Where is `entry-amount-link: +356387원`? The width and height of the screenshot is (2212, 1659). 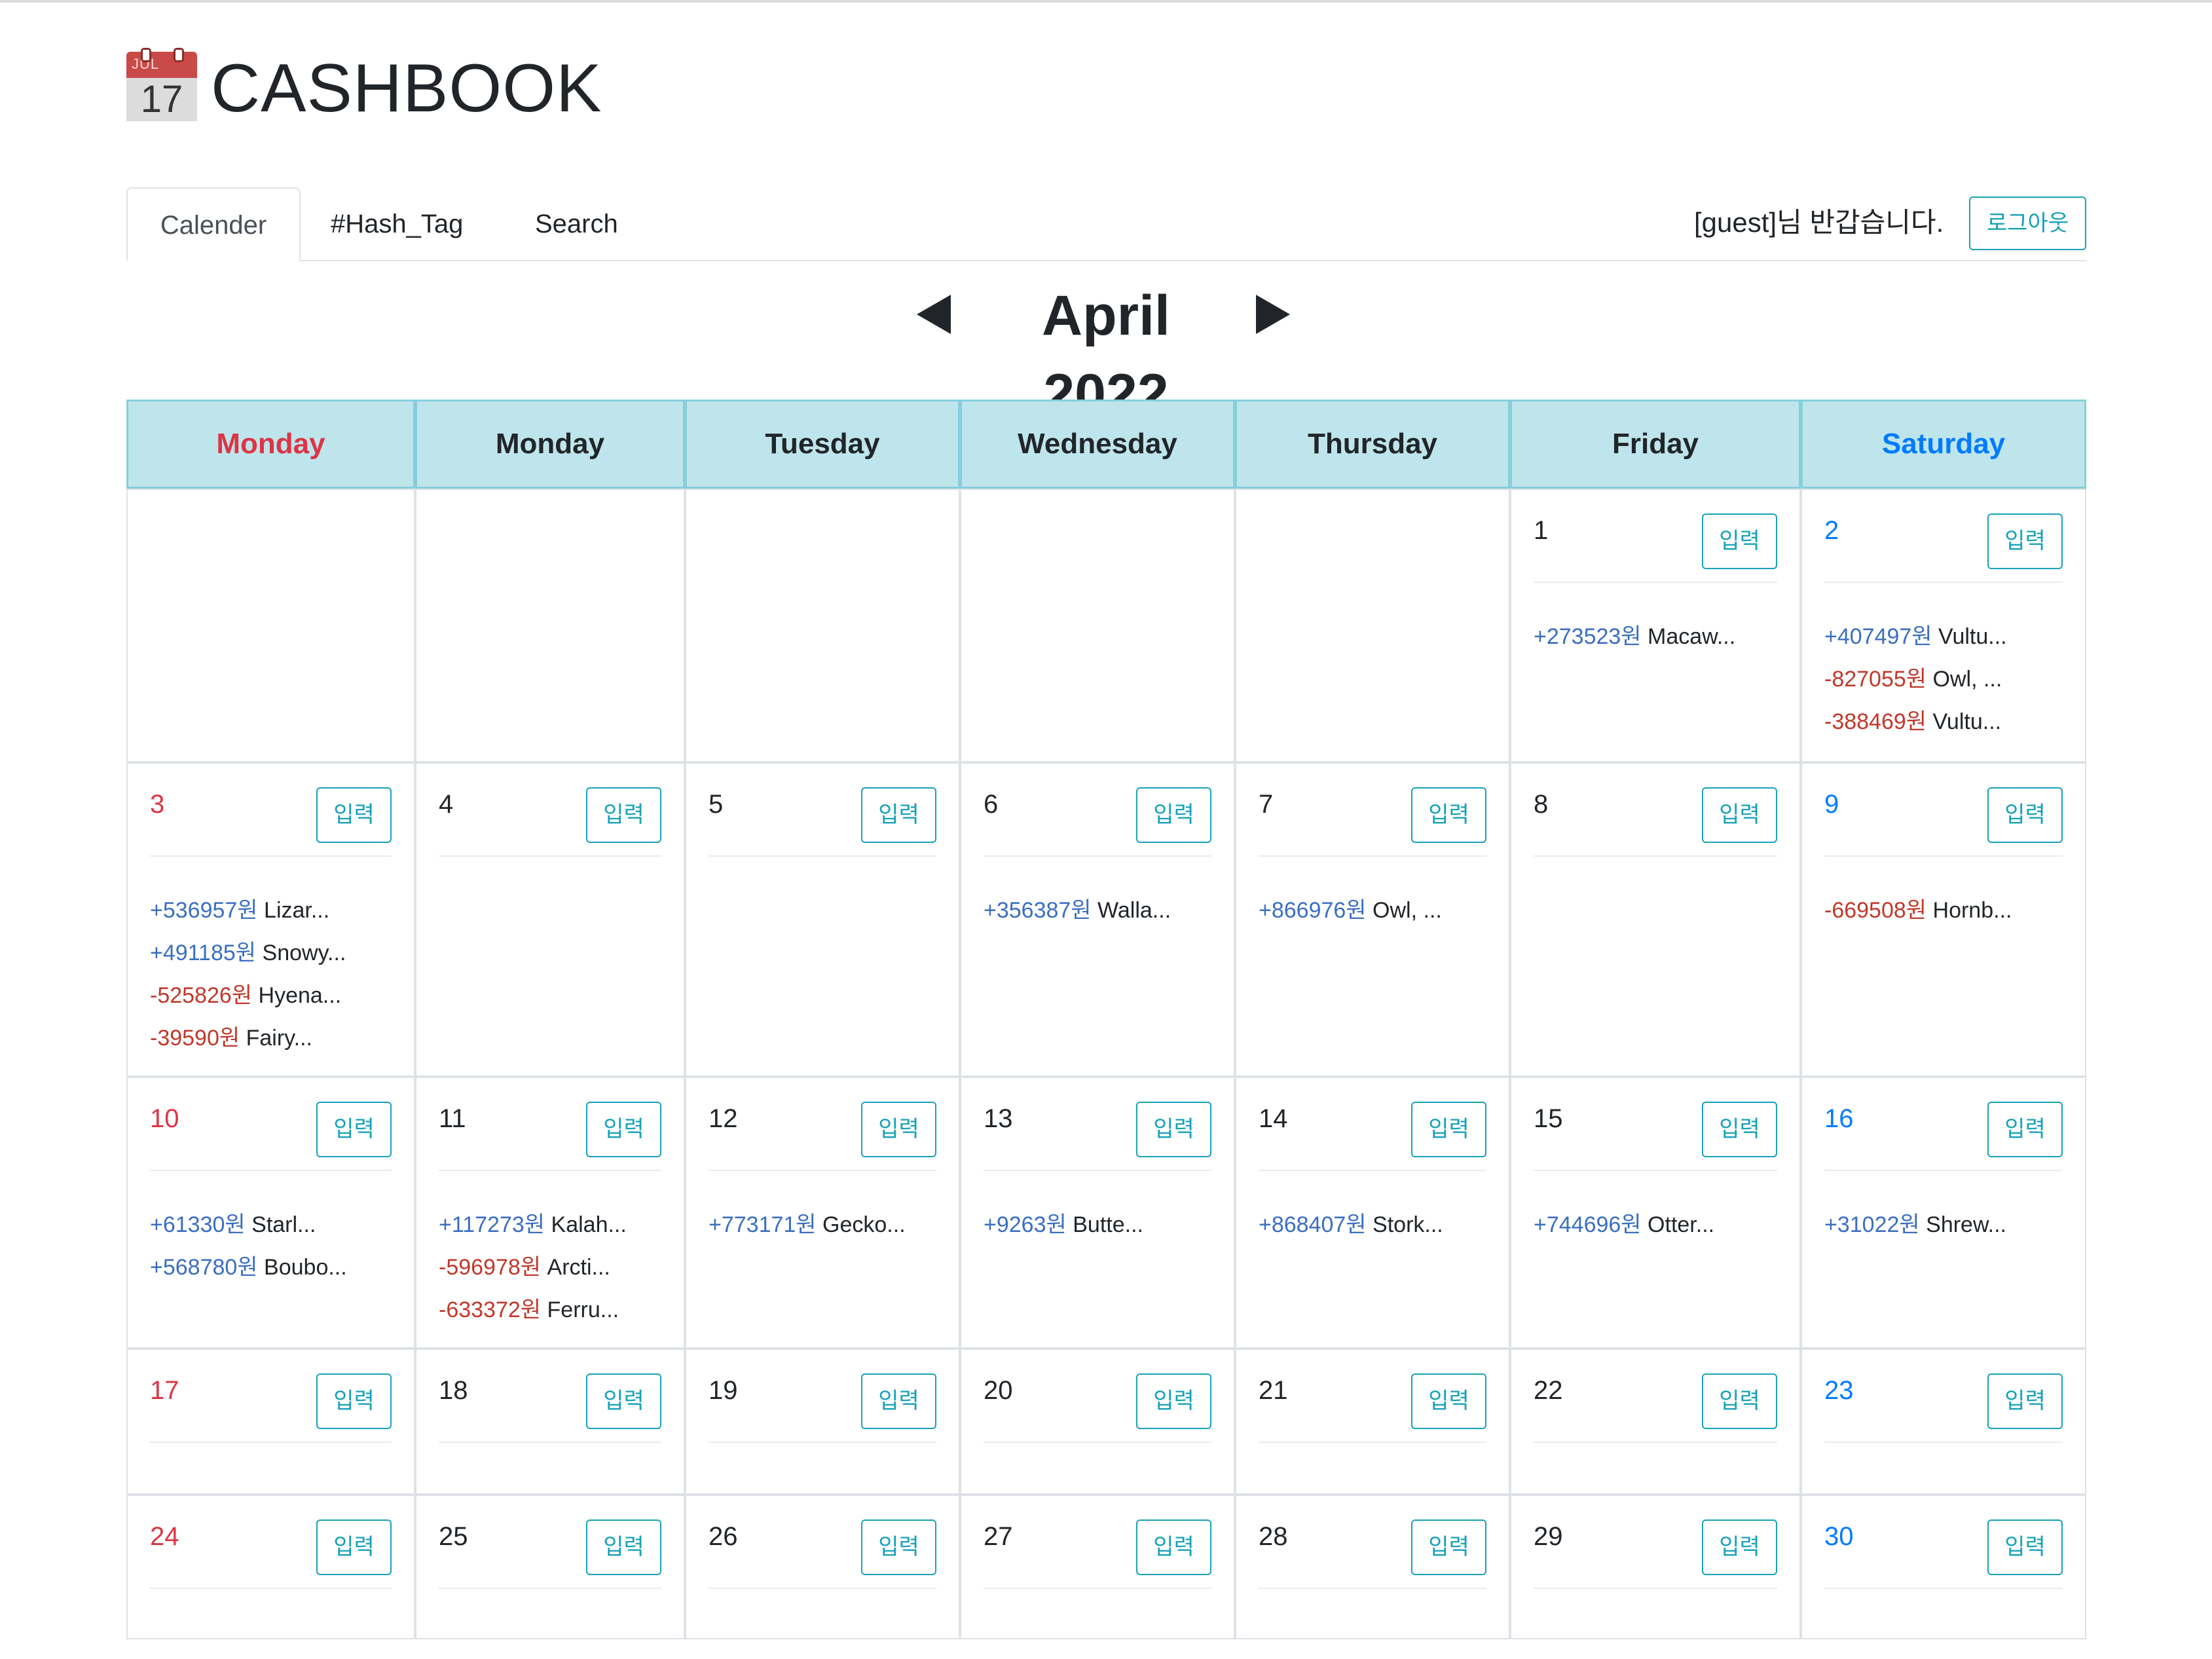
entry-amount-link: +356387원 is located at coordinates (1038, 910).